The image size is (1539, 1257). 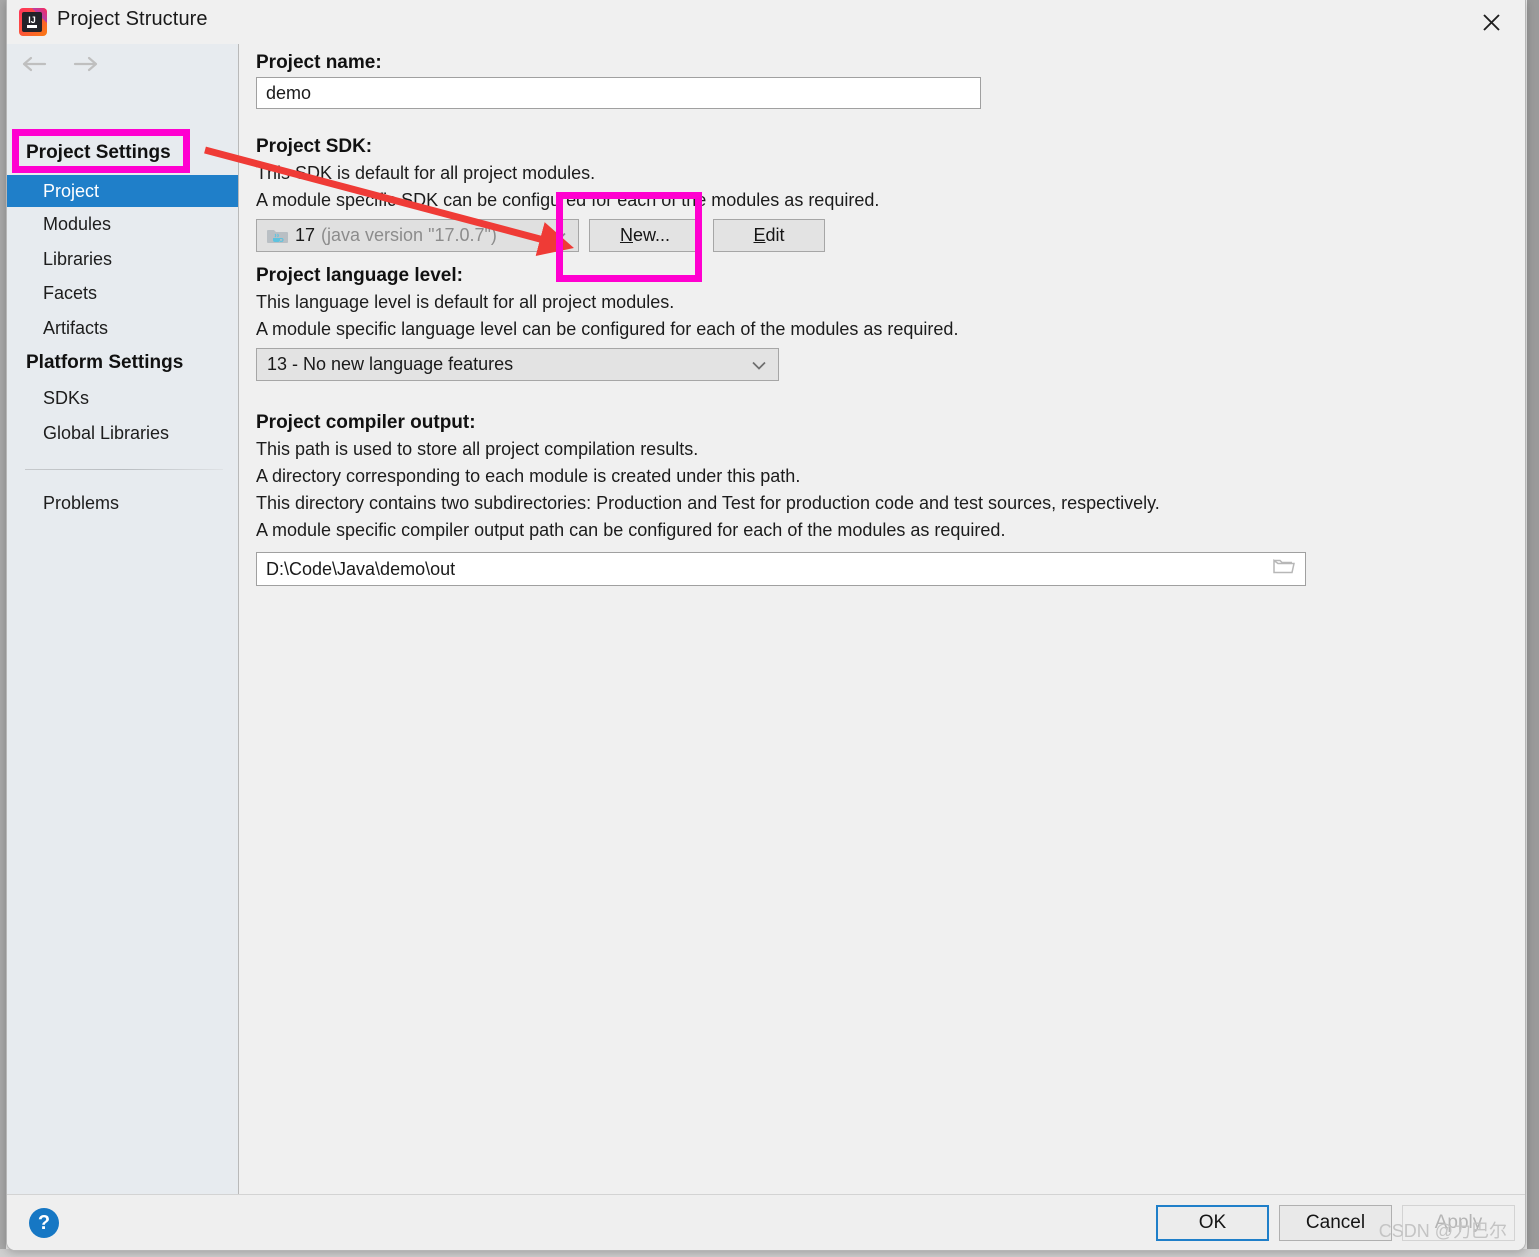 I want to click on chevron-down-icon, so click(x=759, y=364).